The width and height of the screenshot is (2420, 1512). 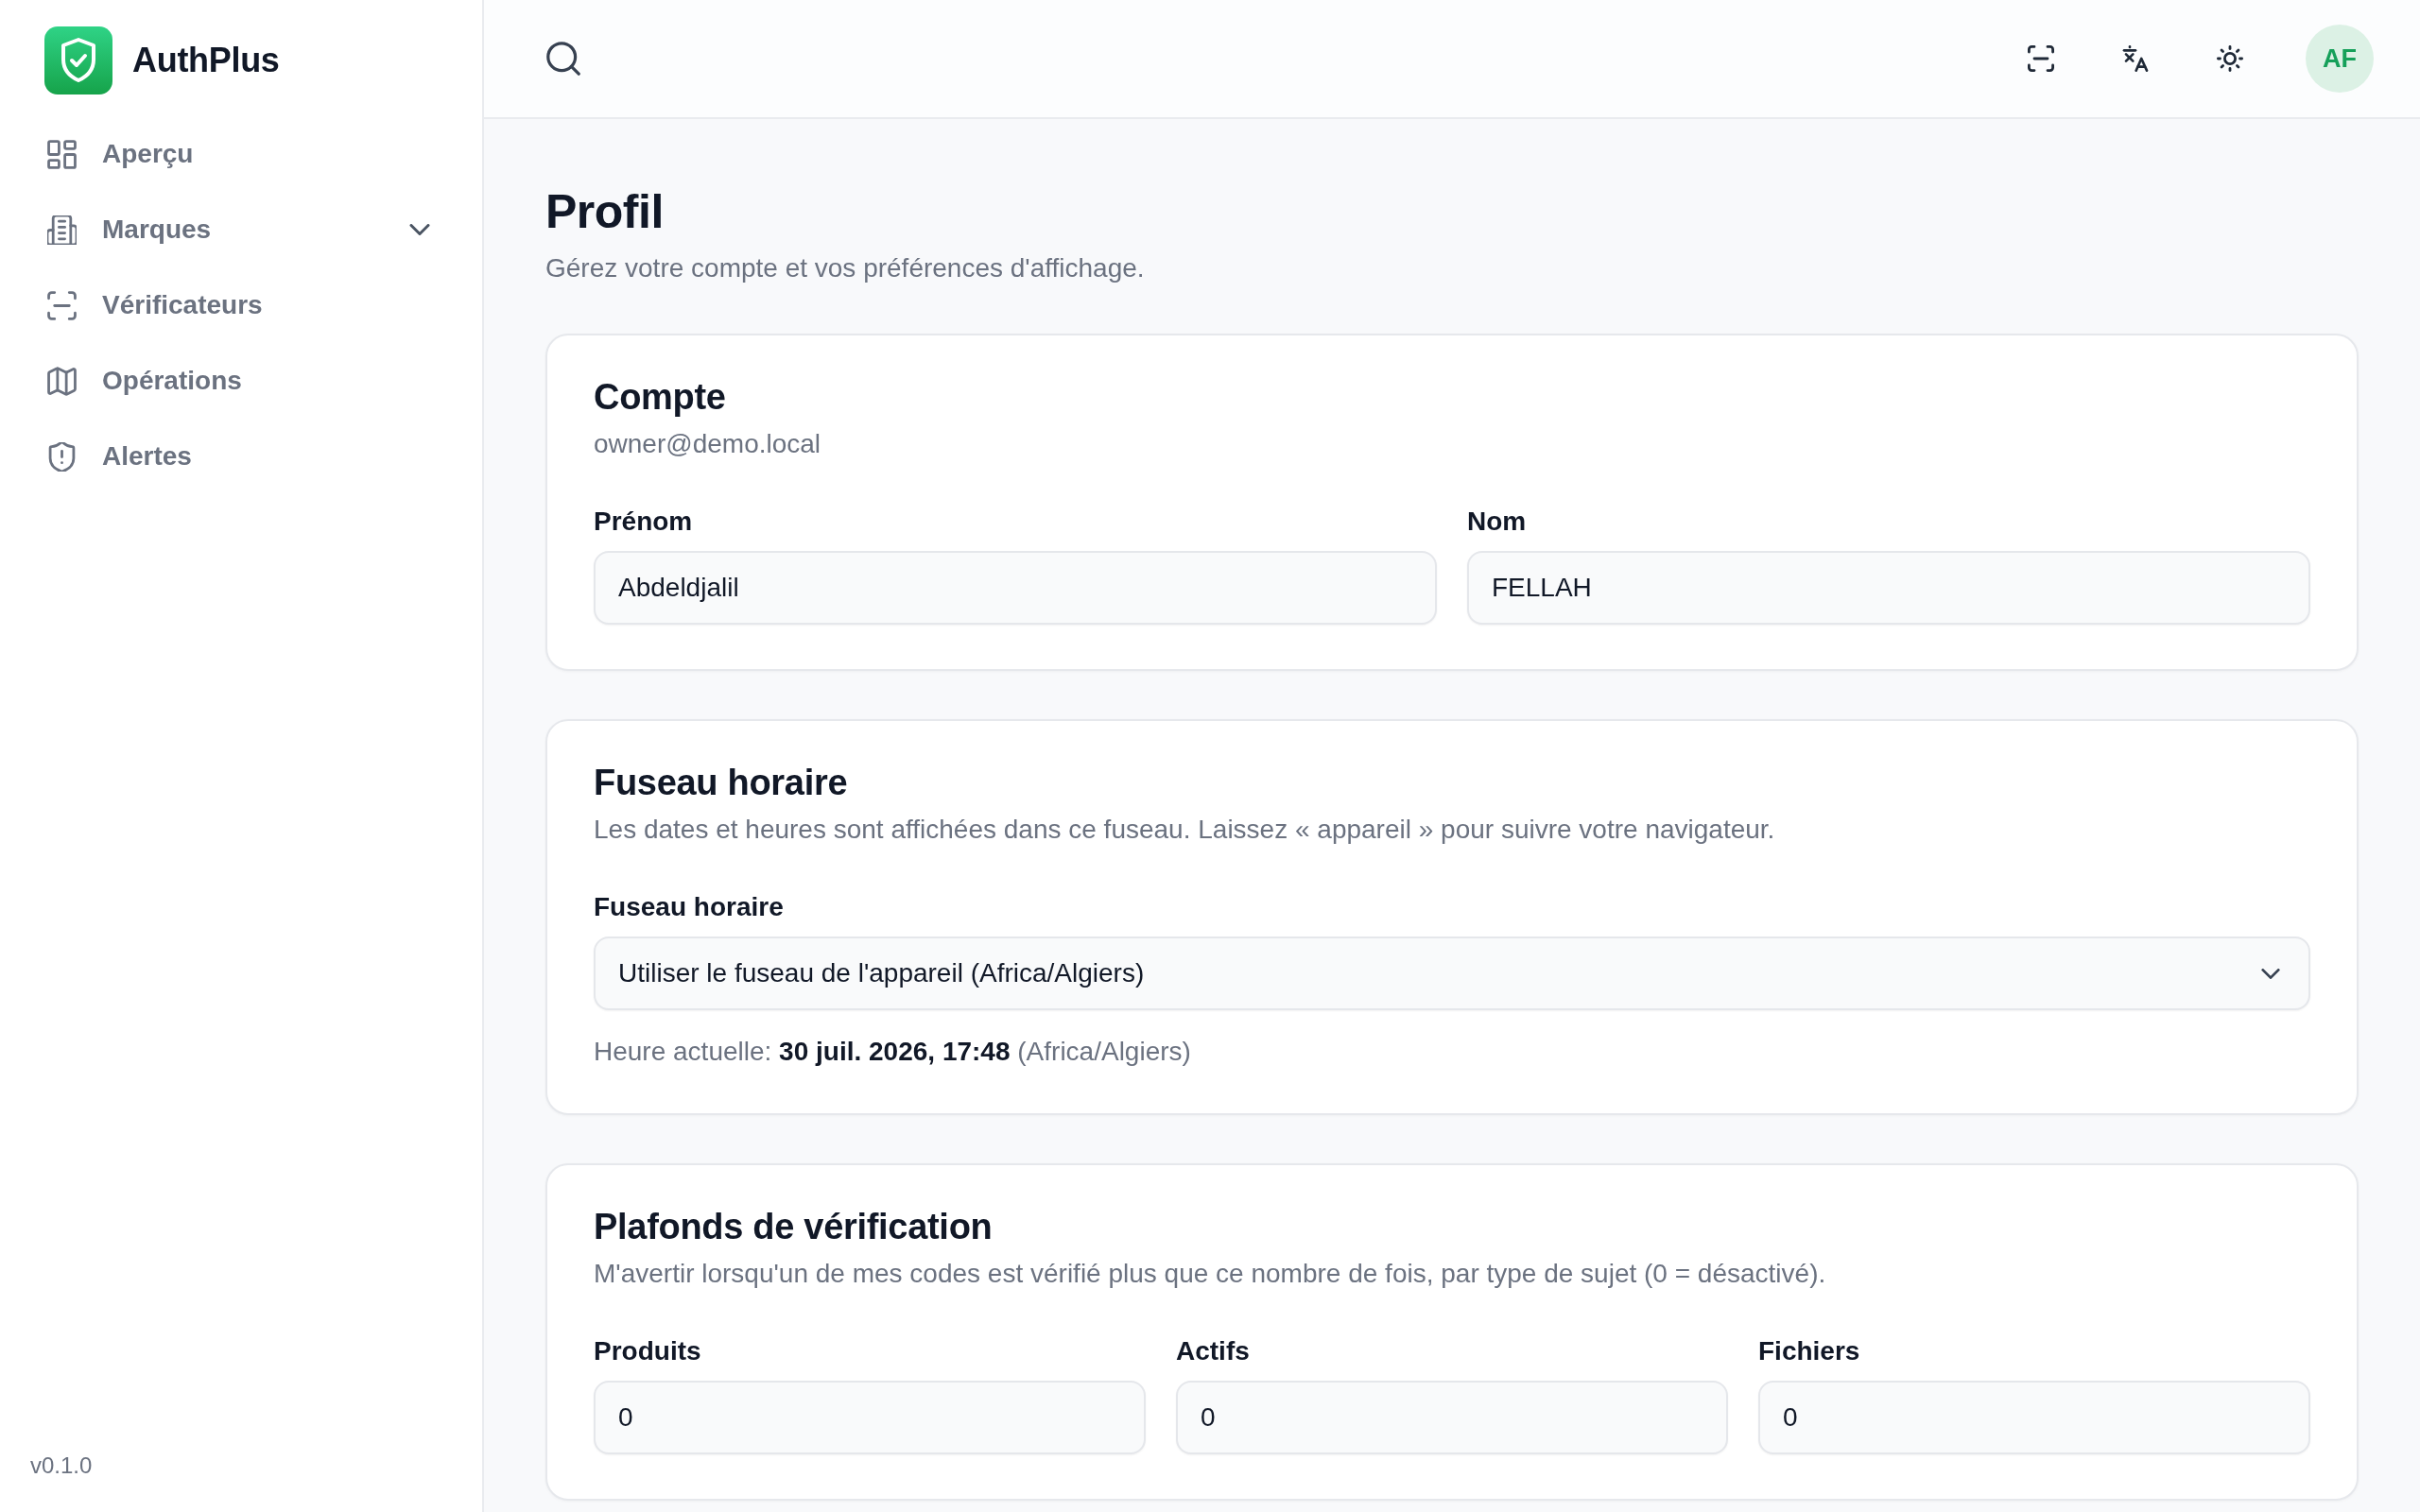 What do you see at coordinates (62, 154) in the screenshot?
I see `grid-icon` at bounding box center [62, 154].